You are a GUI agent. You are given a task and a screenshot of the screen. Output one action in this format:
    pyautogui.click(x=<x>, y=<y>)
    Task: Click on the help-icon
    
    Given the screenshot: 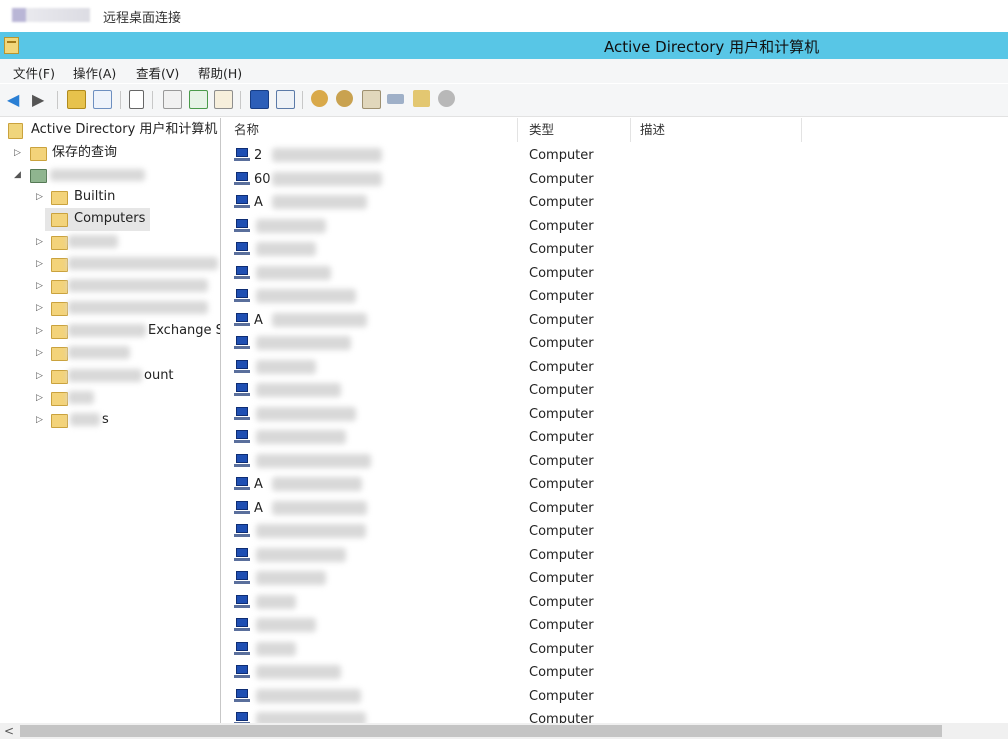 What is the action you would take?
    pyautogui.click(x=259, y=99)
    